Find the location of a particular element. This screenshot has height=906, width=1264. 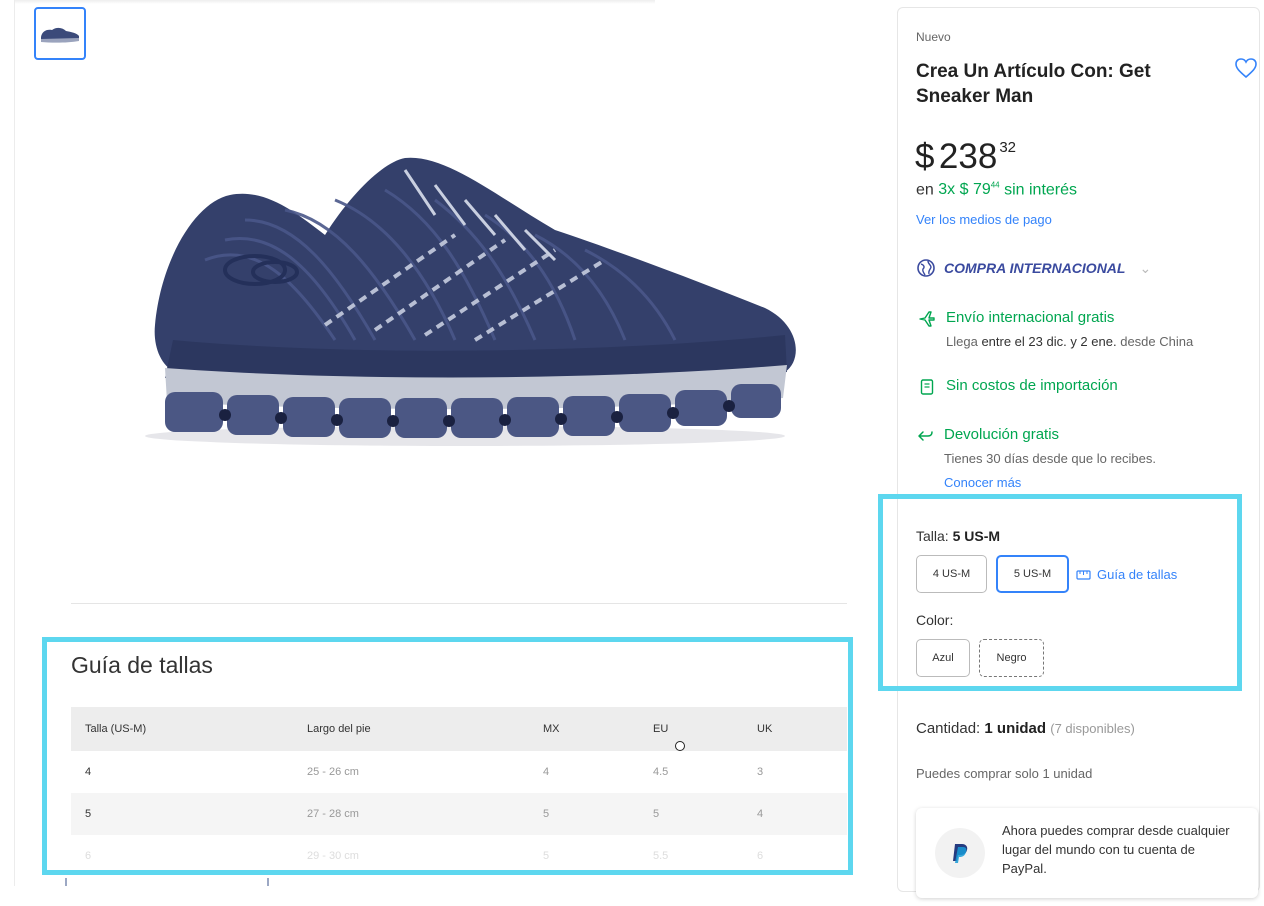

column-header: Largo del pie is located at coordinates (339, 729).